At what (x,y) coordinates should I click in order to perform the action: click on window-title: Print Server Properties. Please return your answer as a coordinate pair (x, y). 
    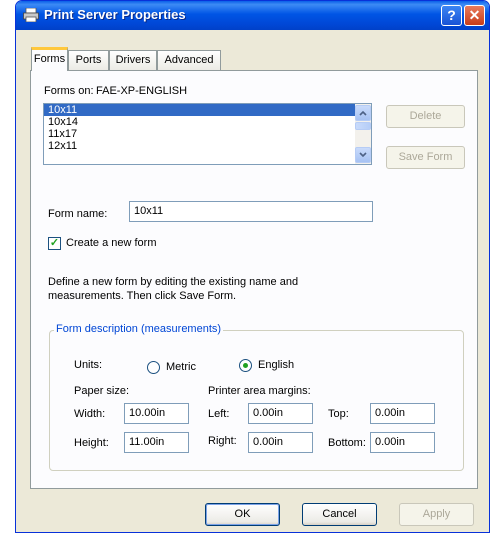
    Looking at the image, I should click on (115, 14).